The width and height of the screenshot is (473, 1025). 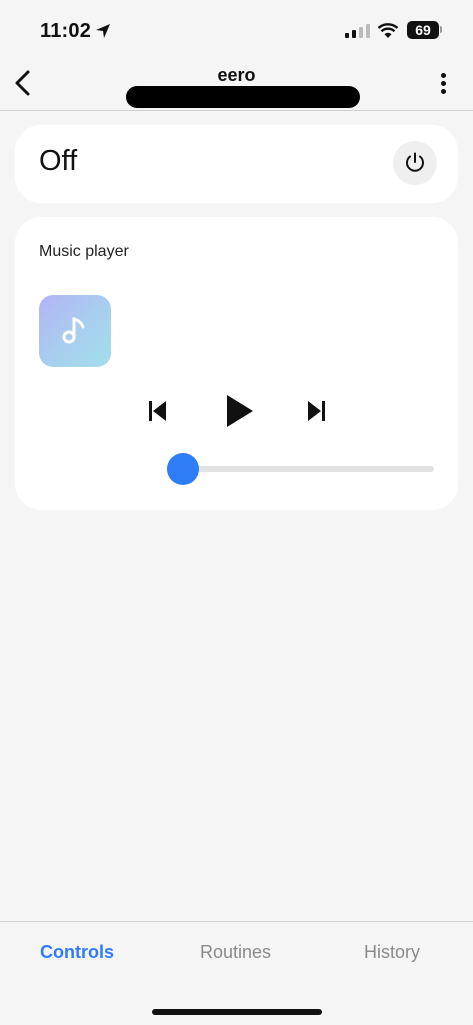 I want to click on power-button, so click(x=415, y=163).